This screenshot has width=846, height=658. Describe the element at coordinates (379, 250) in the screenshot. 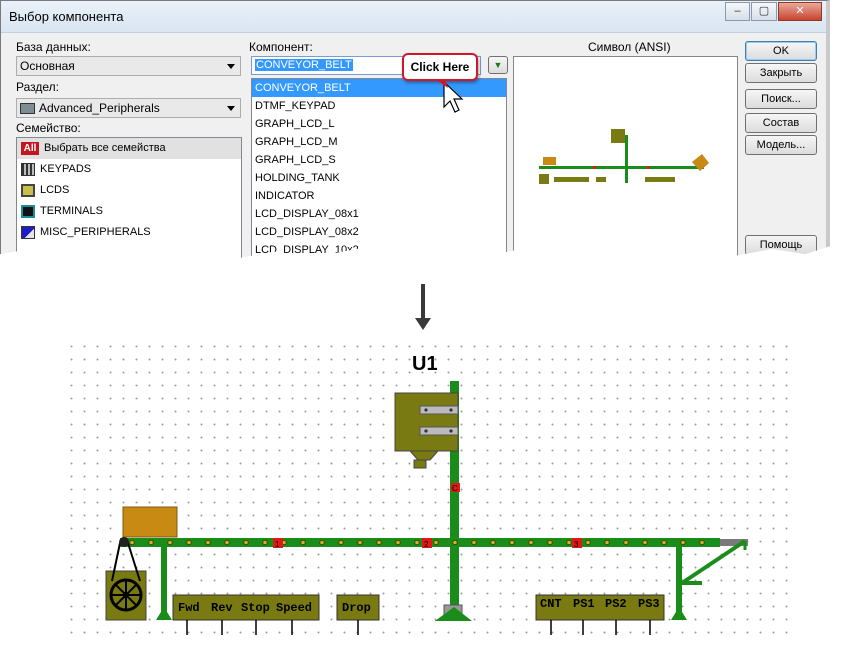

I see `list-item: LCD_DISPLAY_10x2` at that location.